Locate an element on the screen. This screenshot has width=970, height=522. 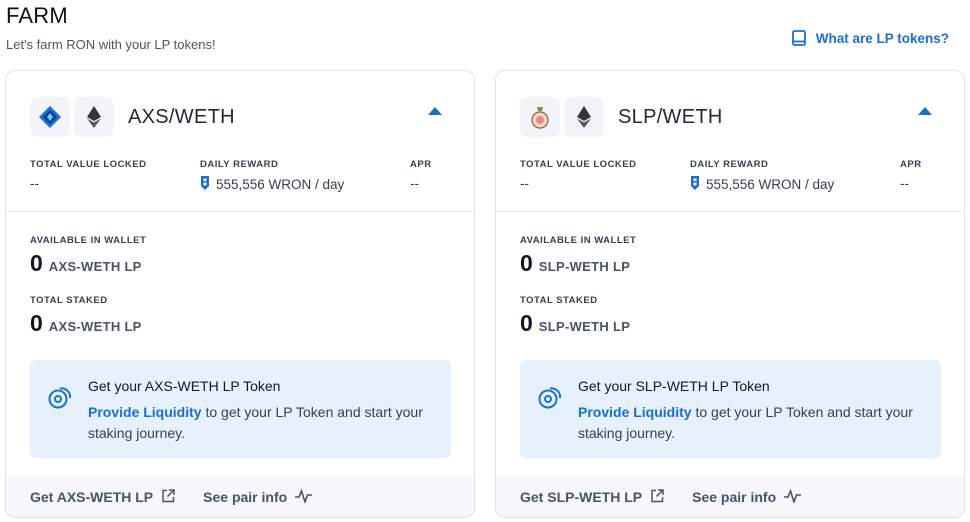
staked-unit: AXS-WETH LP is located at coordinates (95, 326).